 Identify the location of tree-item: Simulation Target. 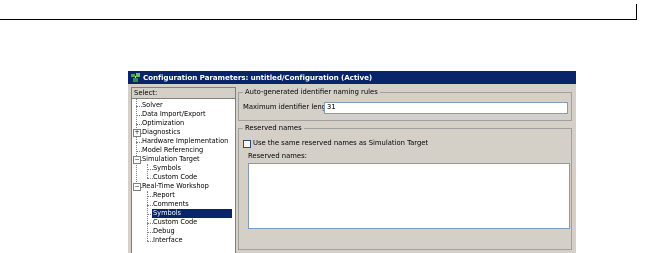
(171, 159).